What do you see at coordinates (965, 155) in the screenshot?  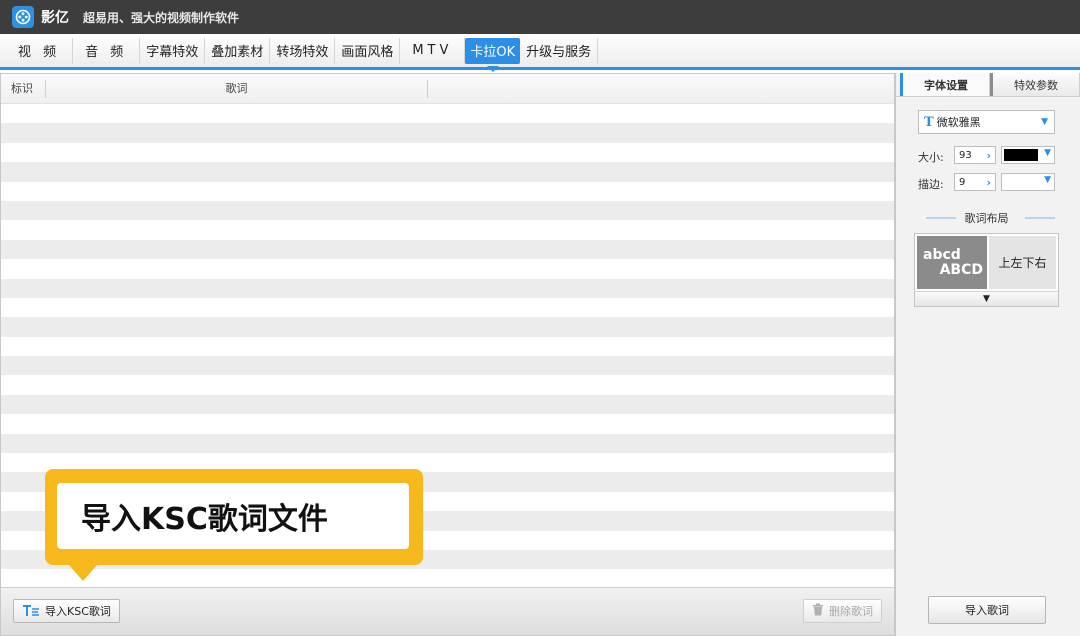 I see `size-value: 93` at bounding box center [965, 155].